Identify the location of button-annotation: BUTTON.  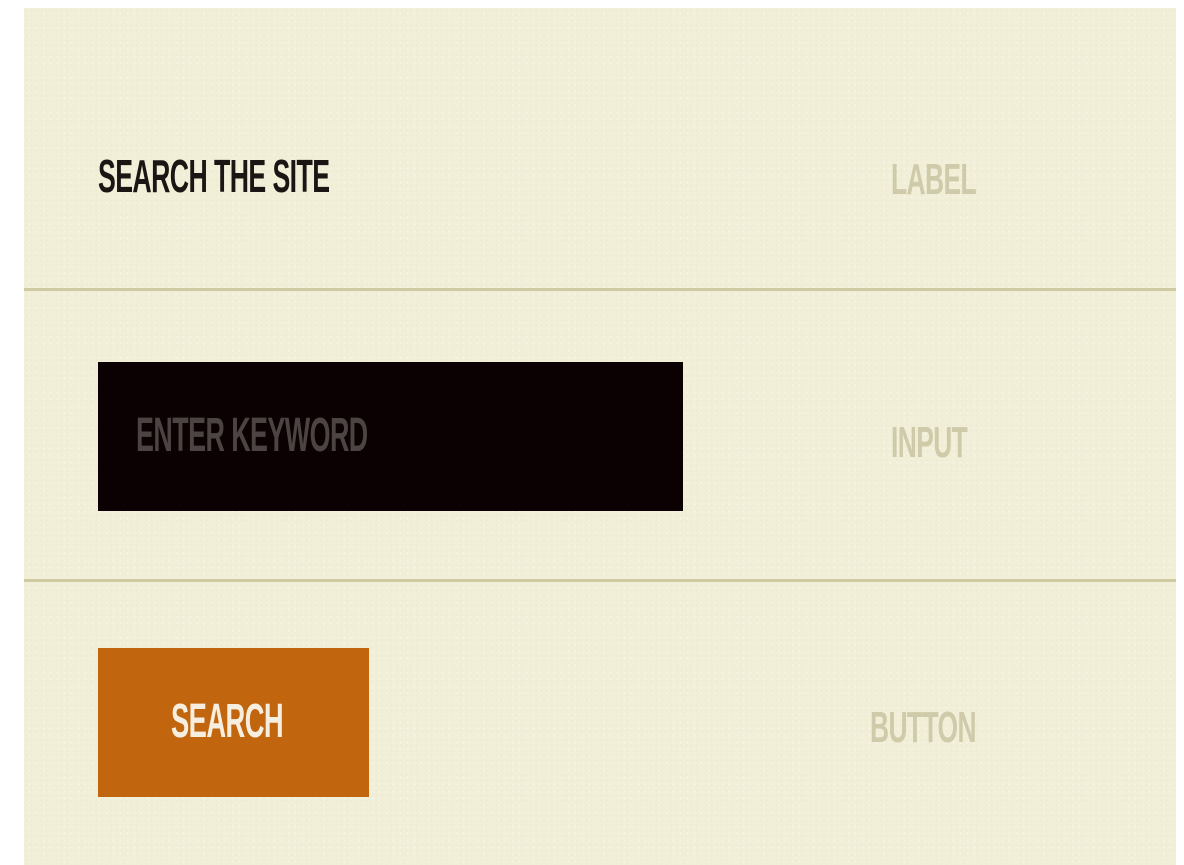
(923, 727).